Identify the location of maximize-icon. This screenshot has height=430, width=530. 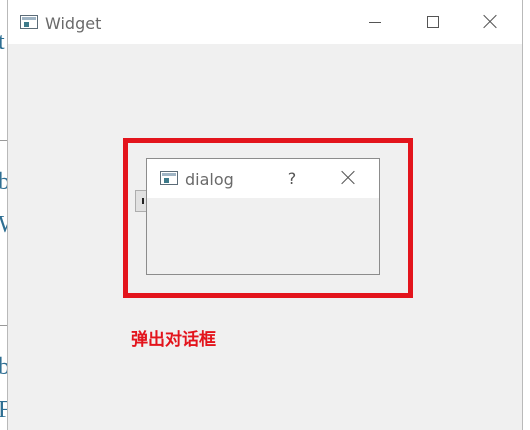
(433, 22).